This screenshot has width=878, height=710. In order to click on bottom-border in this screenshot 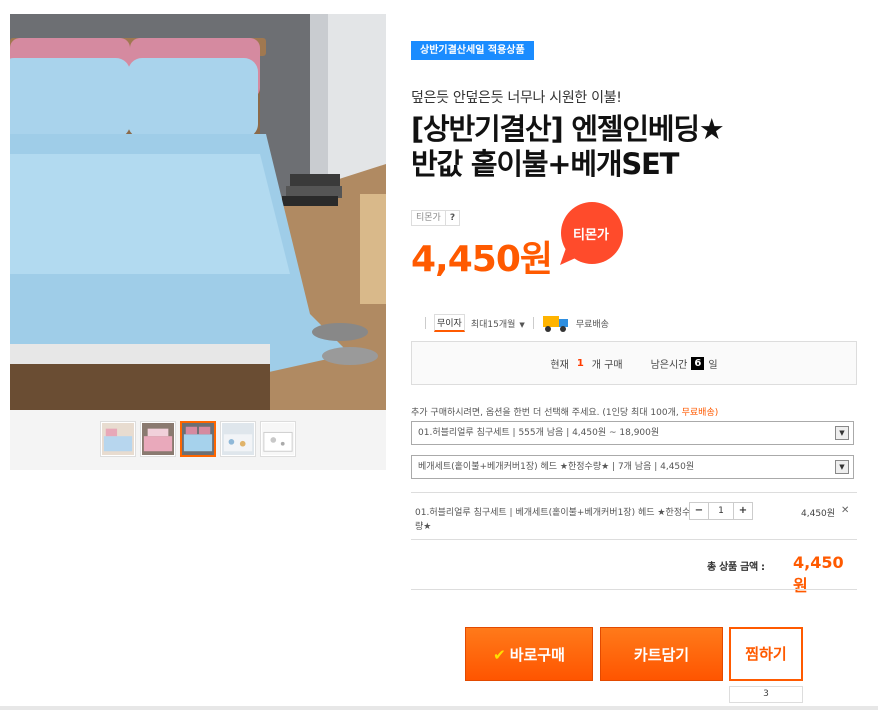, I will do `click(439, 708)`.